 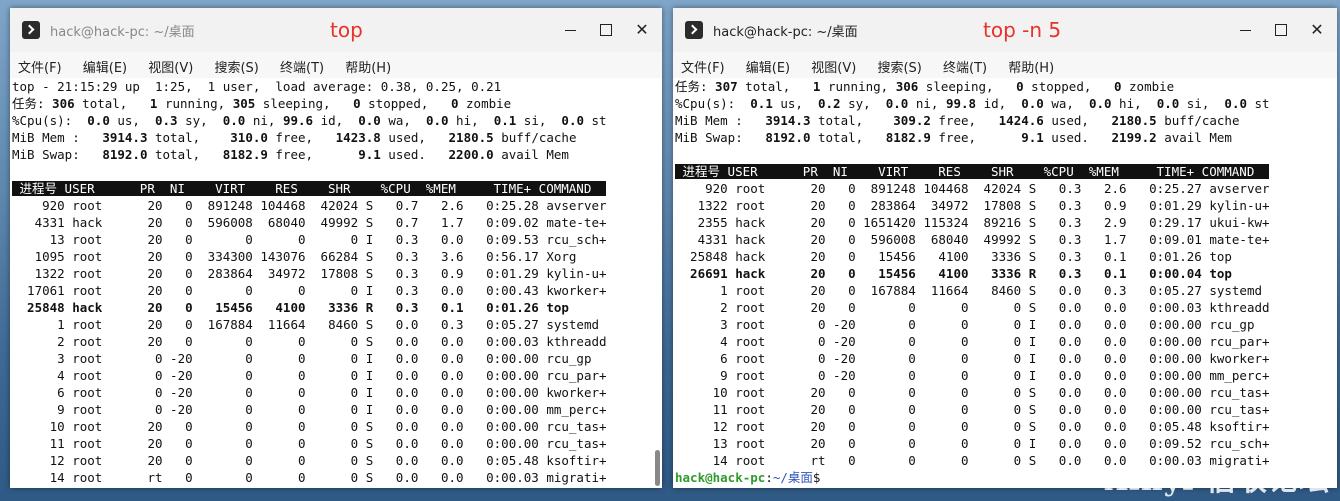 What do you see at coordinates (471, 120) in the screenshot?
I see `terminal-text: hi,` at bounding box center [471, 120].